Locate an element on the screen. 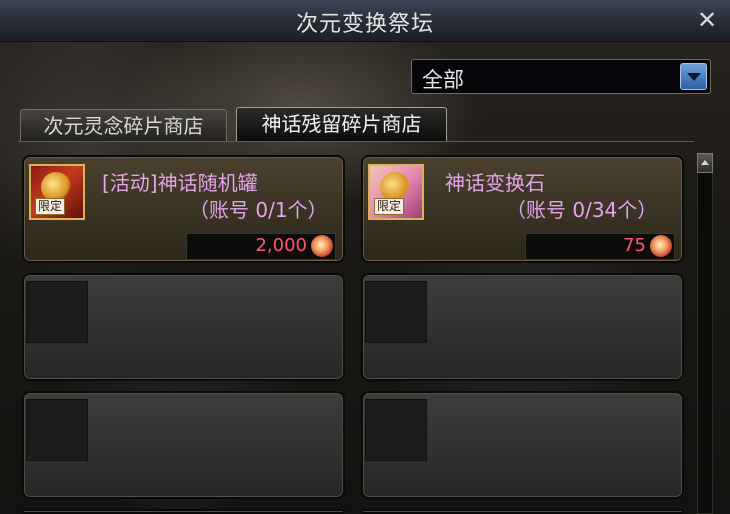 The image size is (730, 514). close-icon: ✕ is located at coordinates (707, 20).